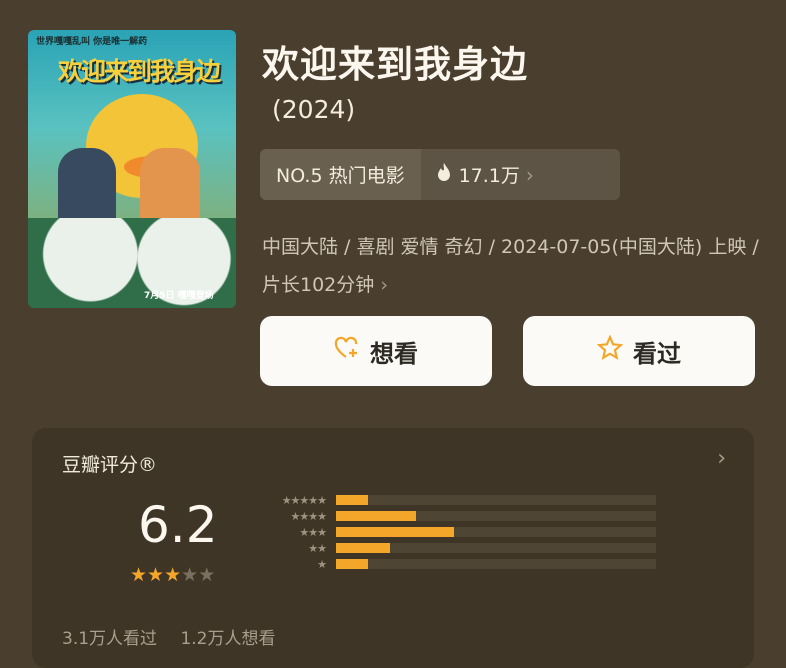  Describe the element at coordinates (347, 351) in the screenshot. I see `heart-plus-icon` at that location.